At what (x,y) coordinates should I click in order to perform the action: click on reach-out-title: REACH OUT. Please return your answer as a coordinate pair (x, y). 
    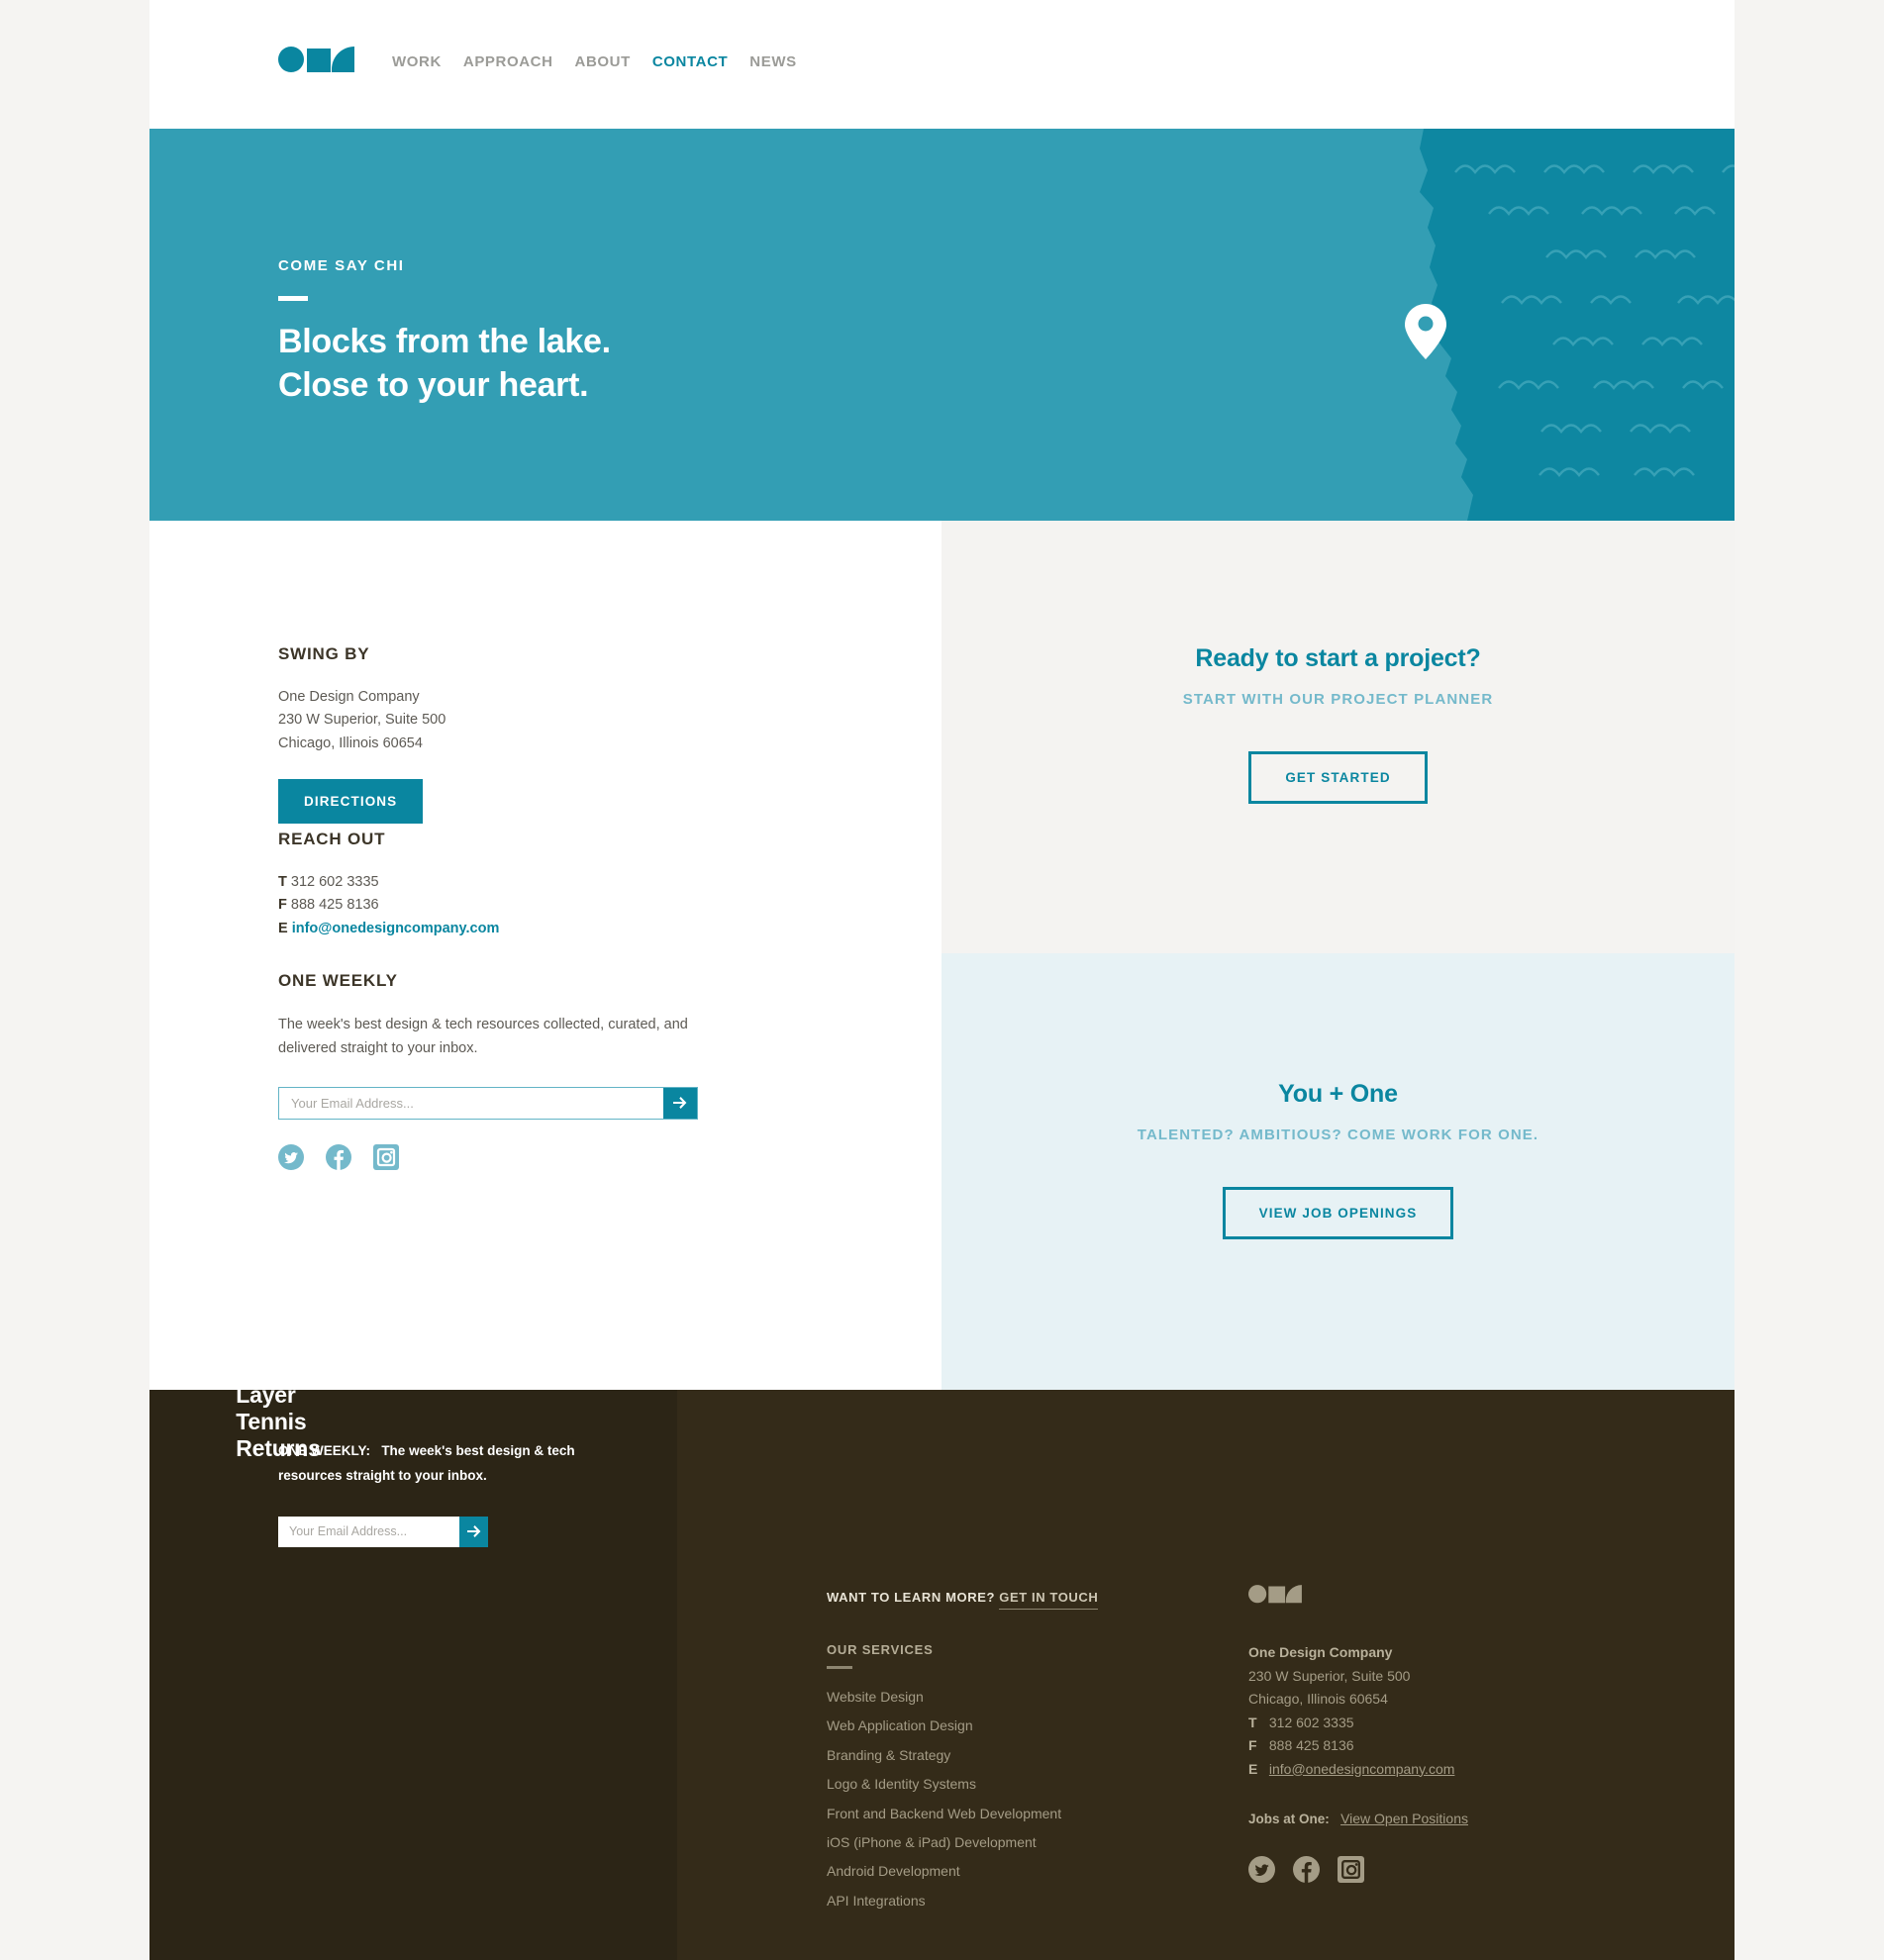
    Looking at the image, I should click on (332, 839).